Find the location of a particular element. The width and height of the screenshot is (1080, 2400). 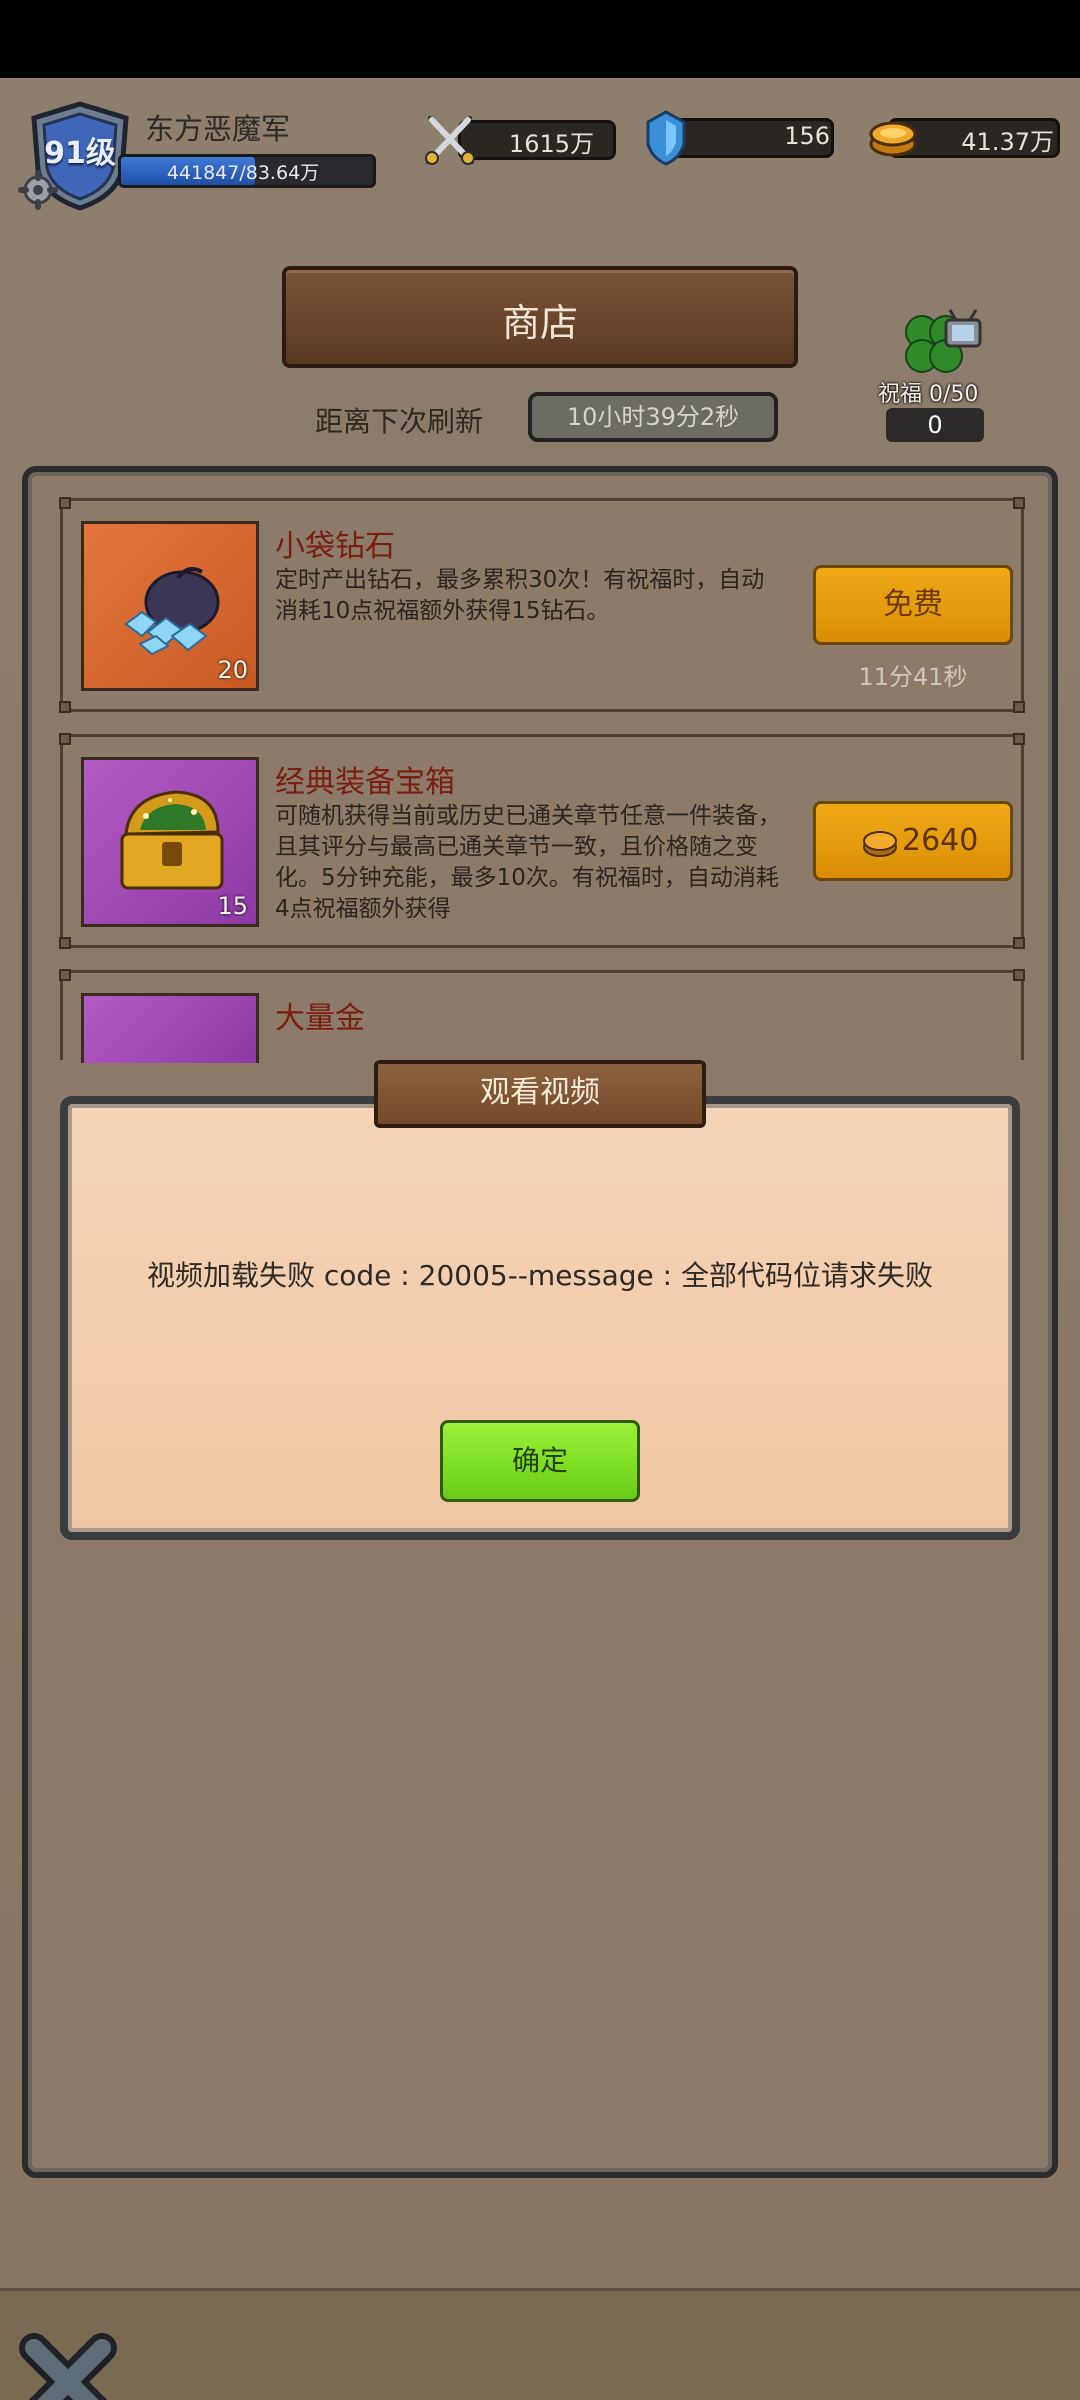

close-icon is located at coordinates (68, 2364).